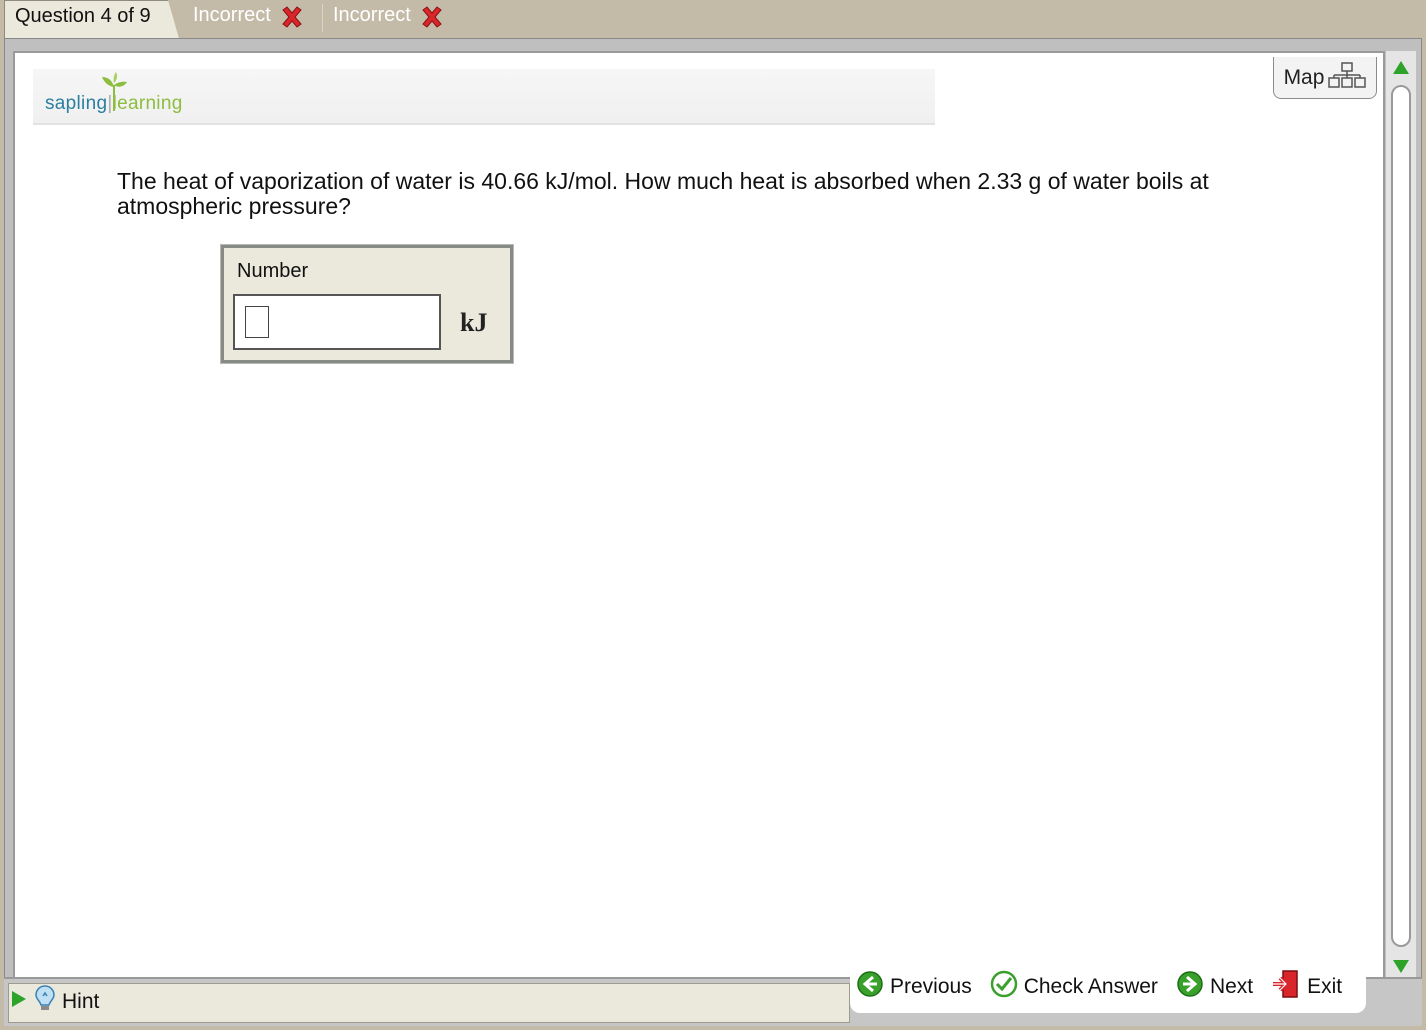 Image resolution: width=1426 pixels, height=1030 pixels. I want to click on logo-sapling-text: sapling, so click(76, 103).